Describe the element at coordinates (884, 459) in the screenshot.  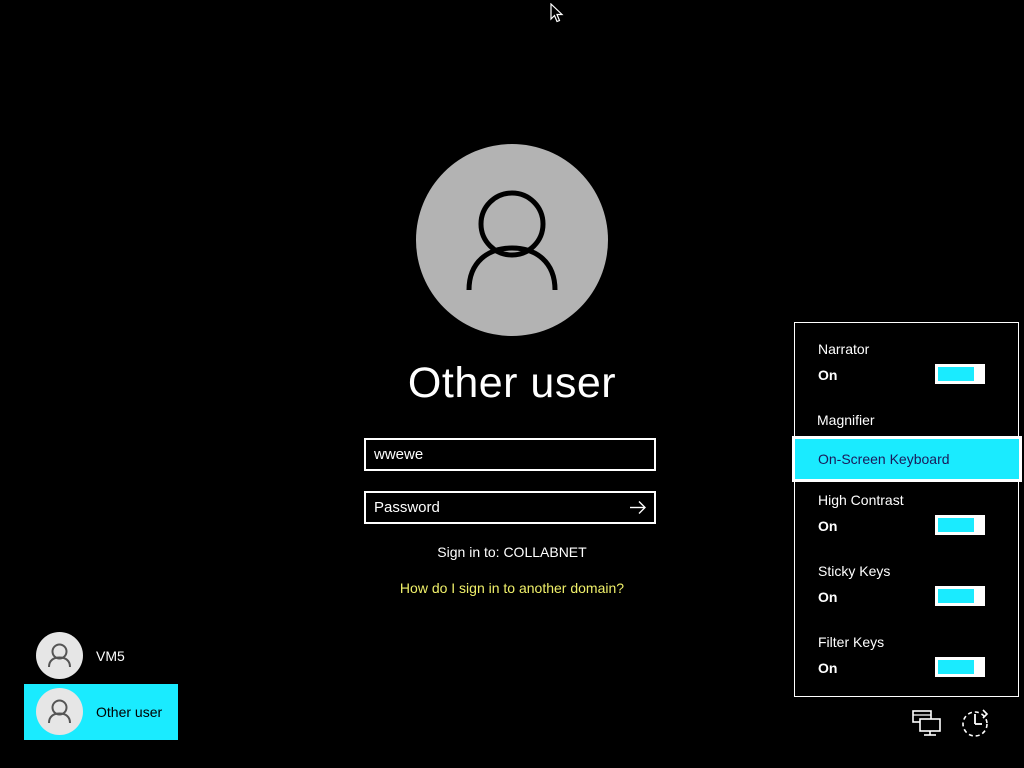
I see `menu-item-label: On-Screen Keyboard` at that location.